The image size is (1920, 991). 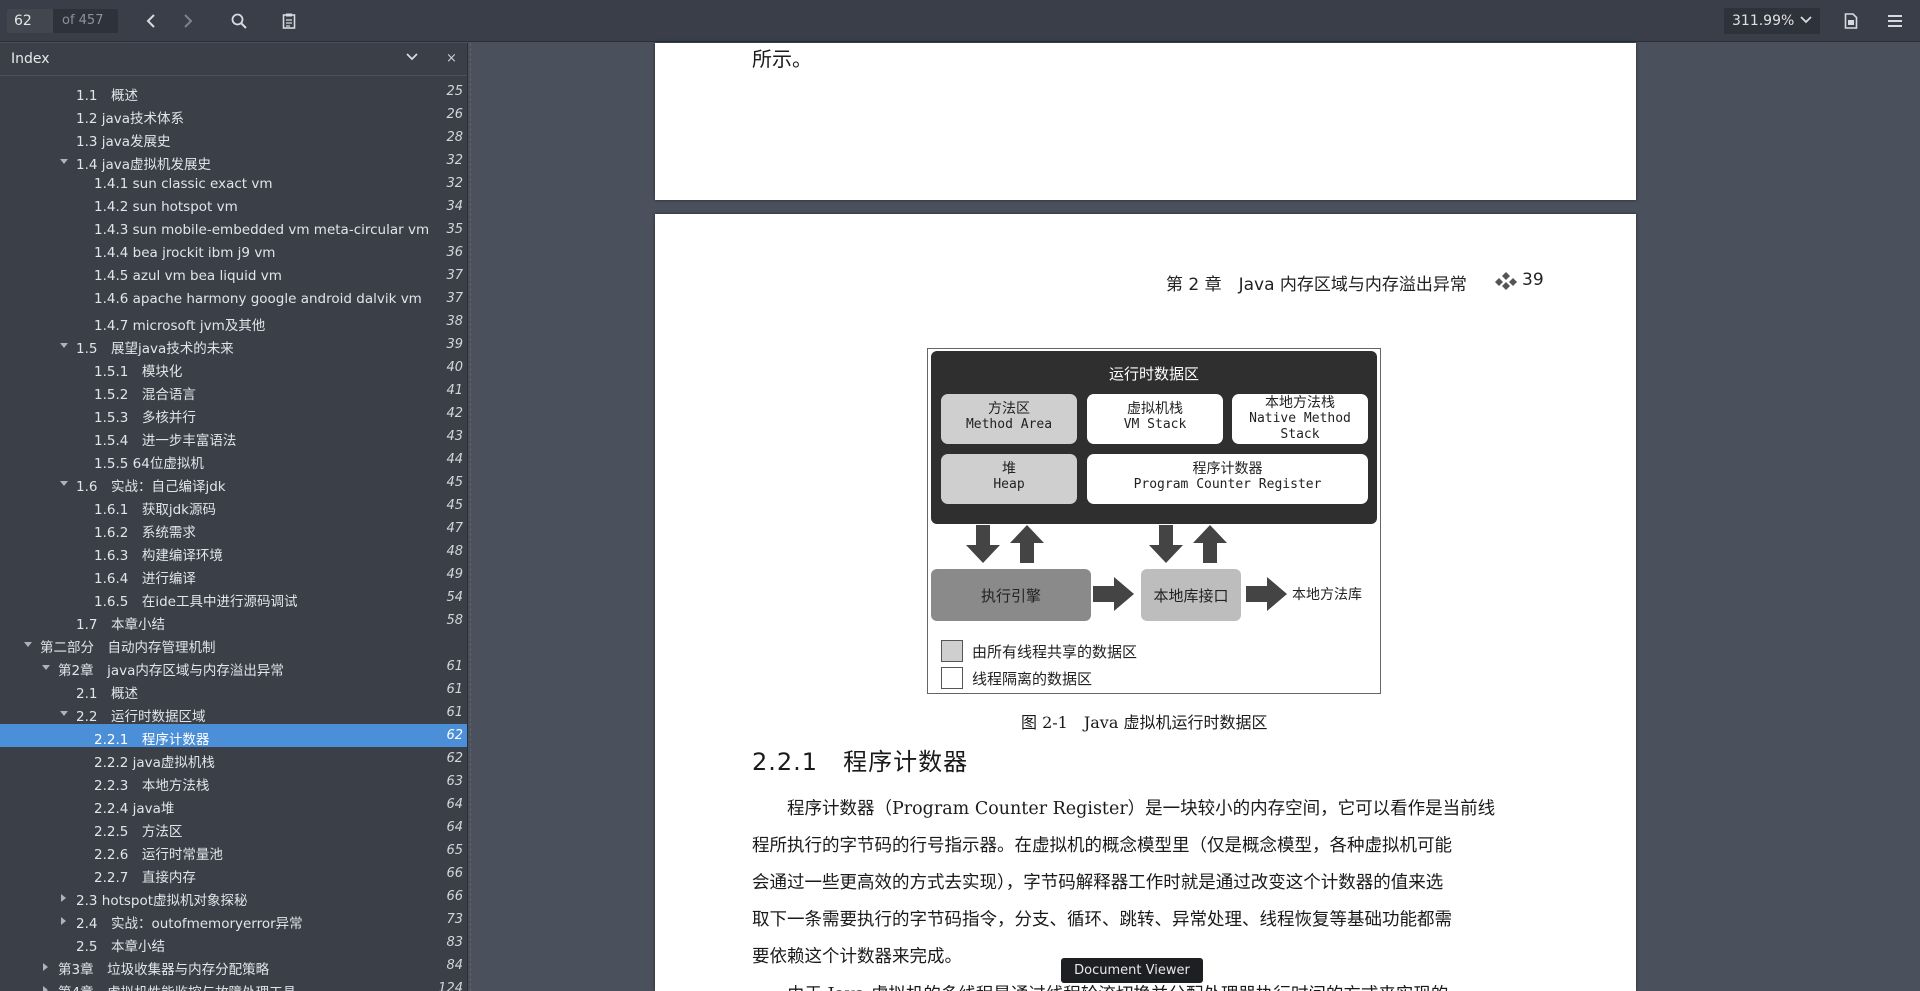 What do you see at coordinates (1851, 21) in the screenshot?
I see `document-properties-button` at bounding box center [1851, 21].